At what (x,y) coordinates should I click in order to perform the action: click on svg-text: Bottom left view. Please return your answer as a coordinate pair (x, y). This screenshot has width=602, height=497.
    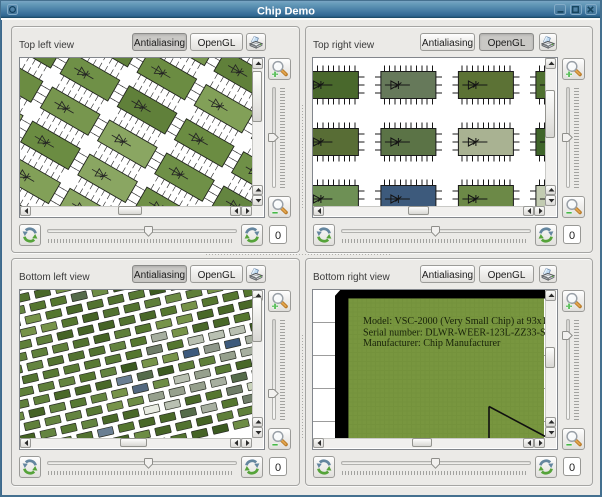
    Looking at the image, I should click on (54, 277).